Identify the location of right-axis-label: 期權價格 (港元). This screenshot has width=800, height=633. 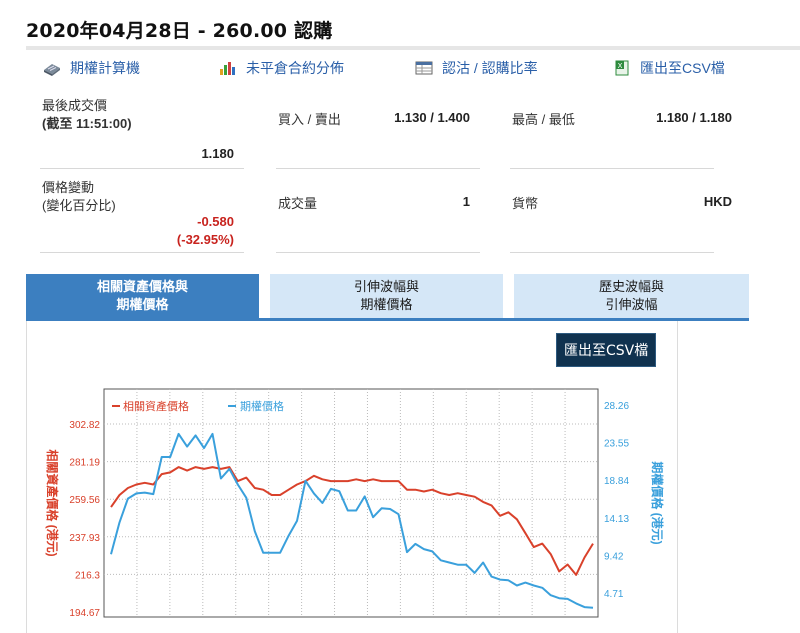
(657, 502).